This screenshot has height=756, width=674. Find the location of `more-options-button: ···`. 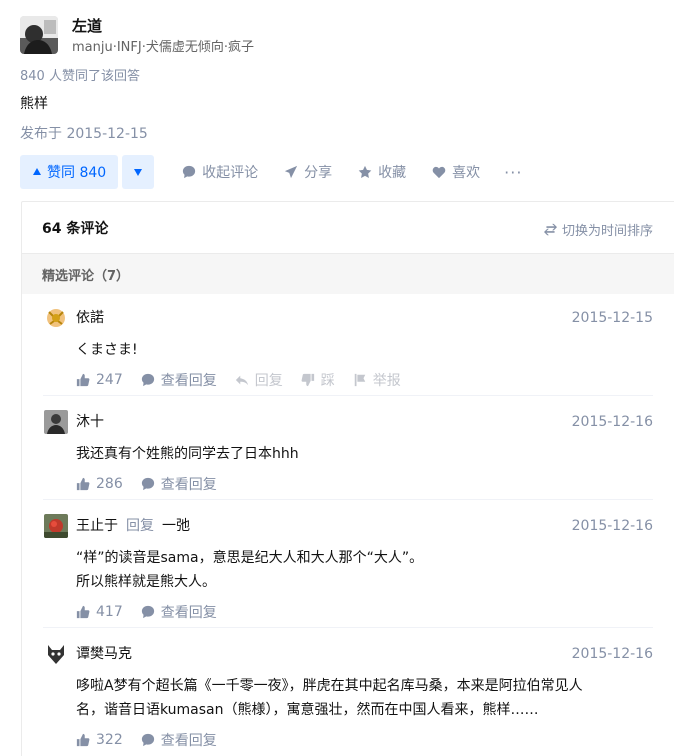

more-options-button: ··· is located at coordinates (513, 172).